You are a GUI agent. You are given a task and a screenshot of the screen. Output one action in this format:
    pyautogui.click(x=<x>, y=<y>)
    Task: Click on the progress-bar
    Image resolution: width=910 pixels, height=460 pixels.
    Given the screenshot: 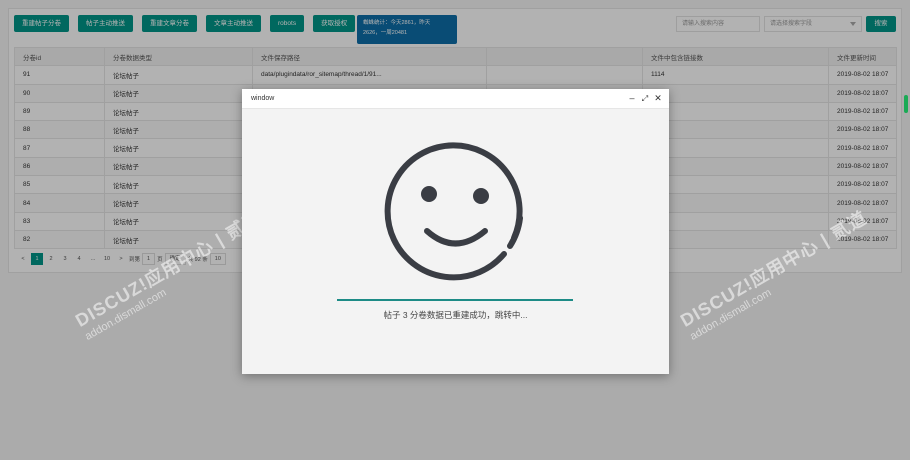 What is the action you would take?
    pyautogui.click(x=455, y=300)
    